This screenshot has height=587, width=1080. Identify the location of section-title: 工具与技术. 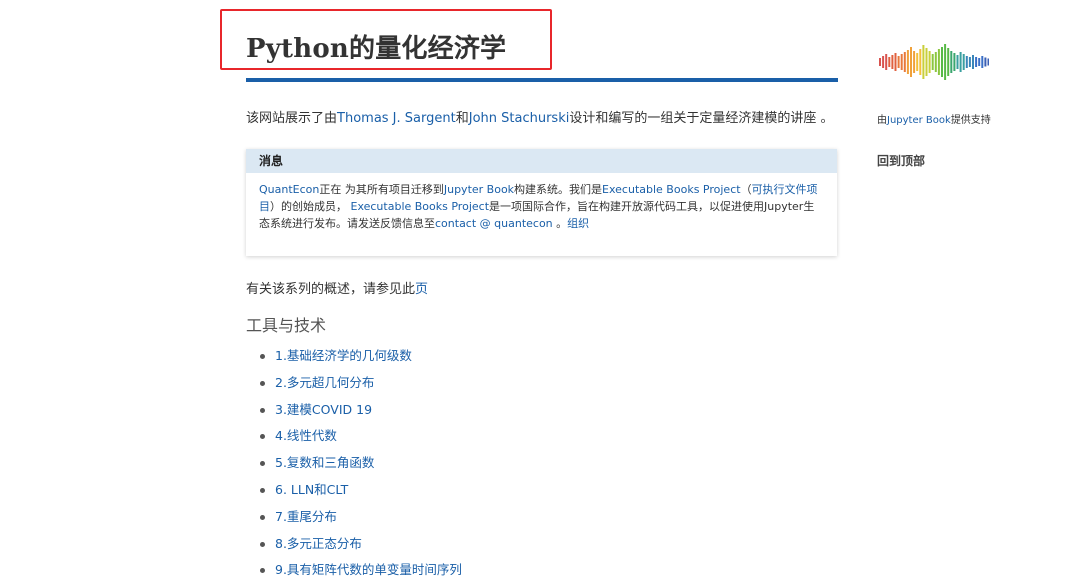
(286, 325).